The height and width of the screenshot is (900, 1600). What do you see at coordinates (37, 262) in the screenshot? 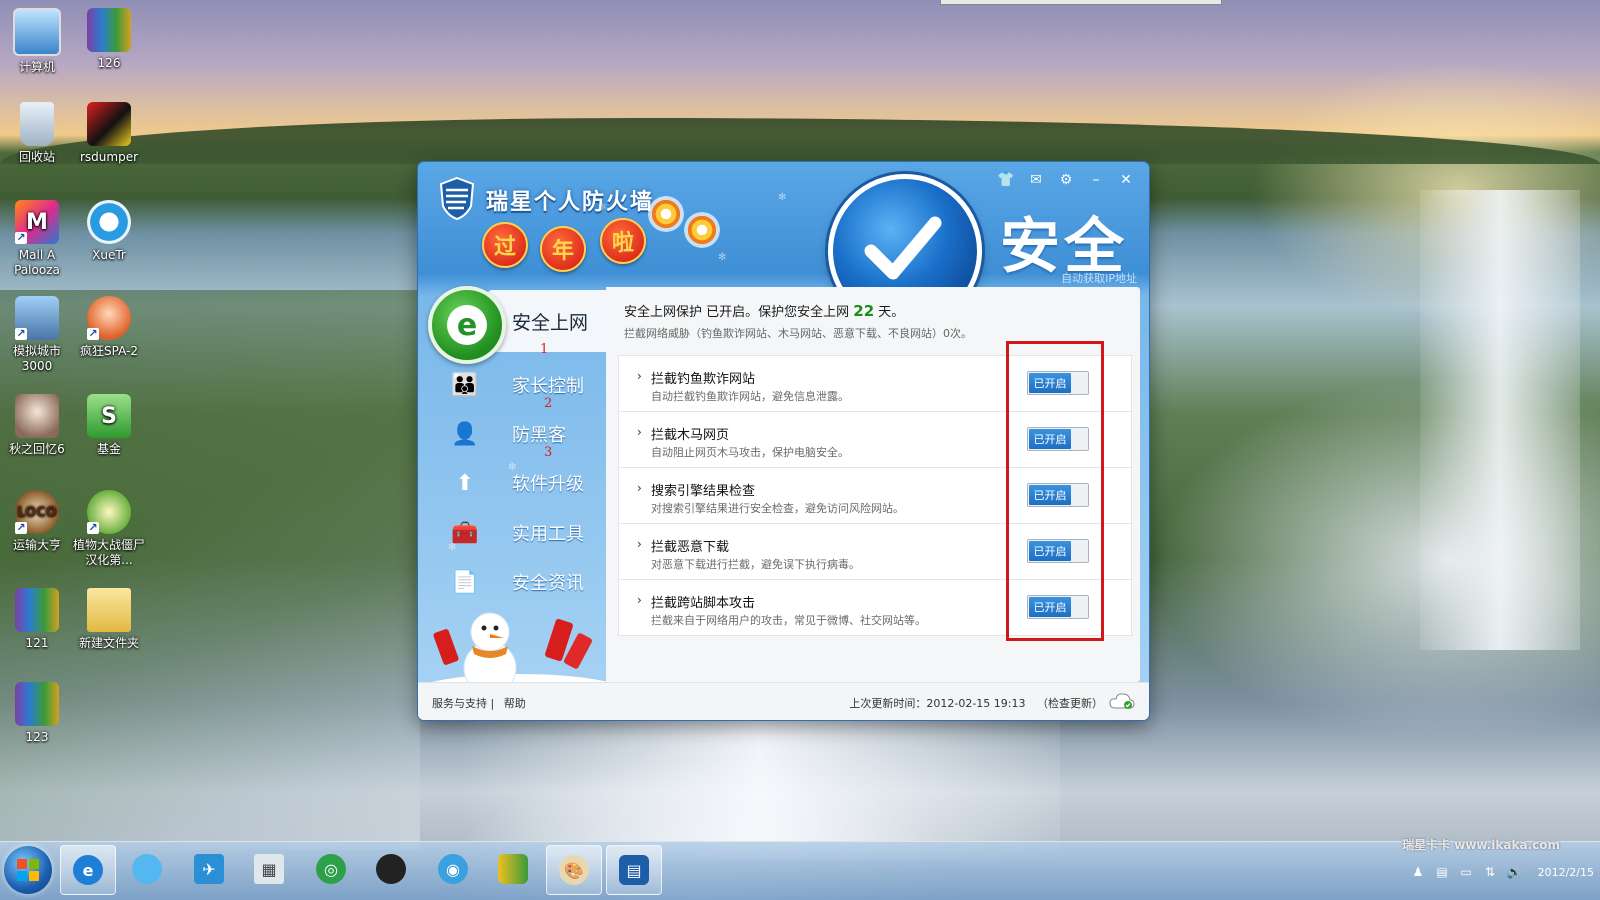
I see `desktop-icon-label: Mall A Palooza` at bounding box center [37, 262].